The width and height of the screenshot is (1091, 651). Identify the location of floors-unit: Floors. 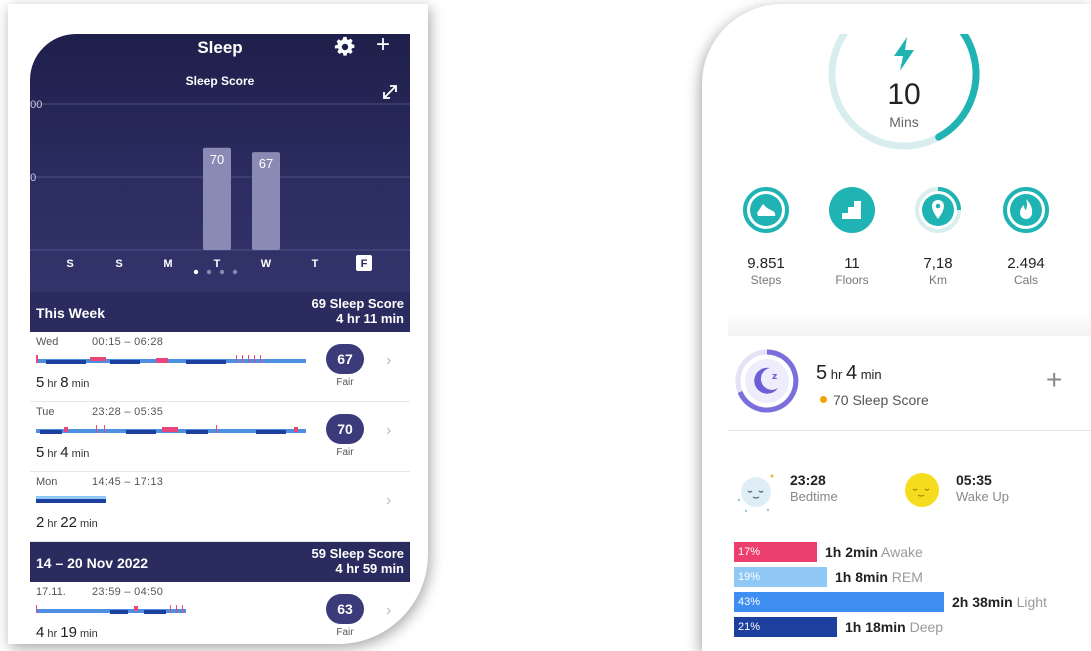
(852, 280).